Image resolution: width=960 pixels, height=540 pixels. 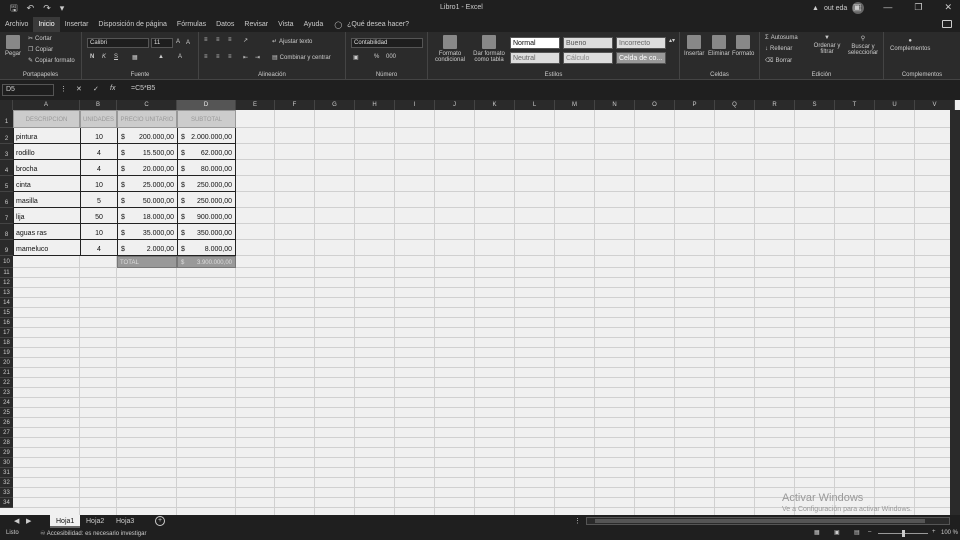 I want to click on font-color-icon: A, so click(x=180, y=57).